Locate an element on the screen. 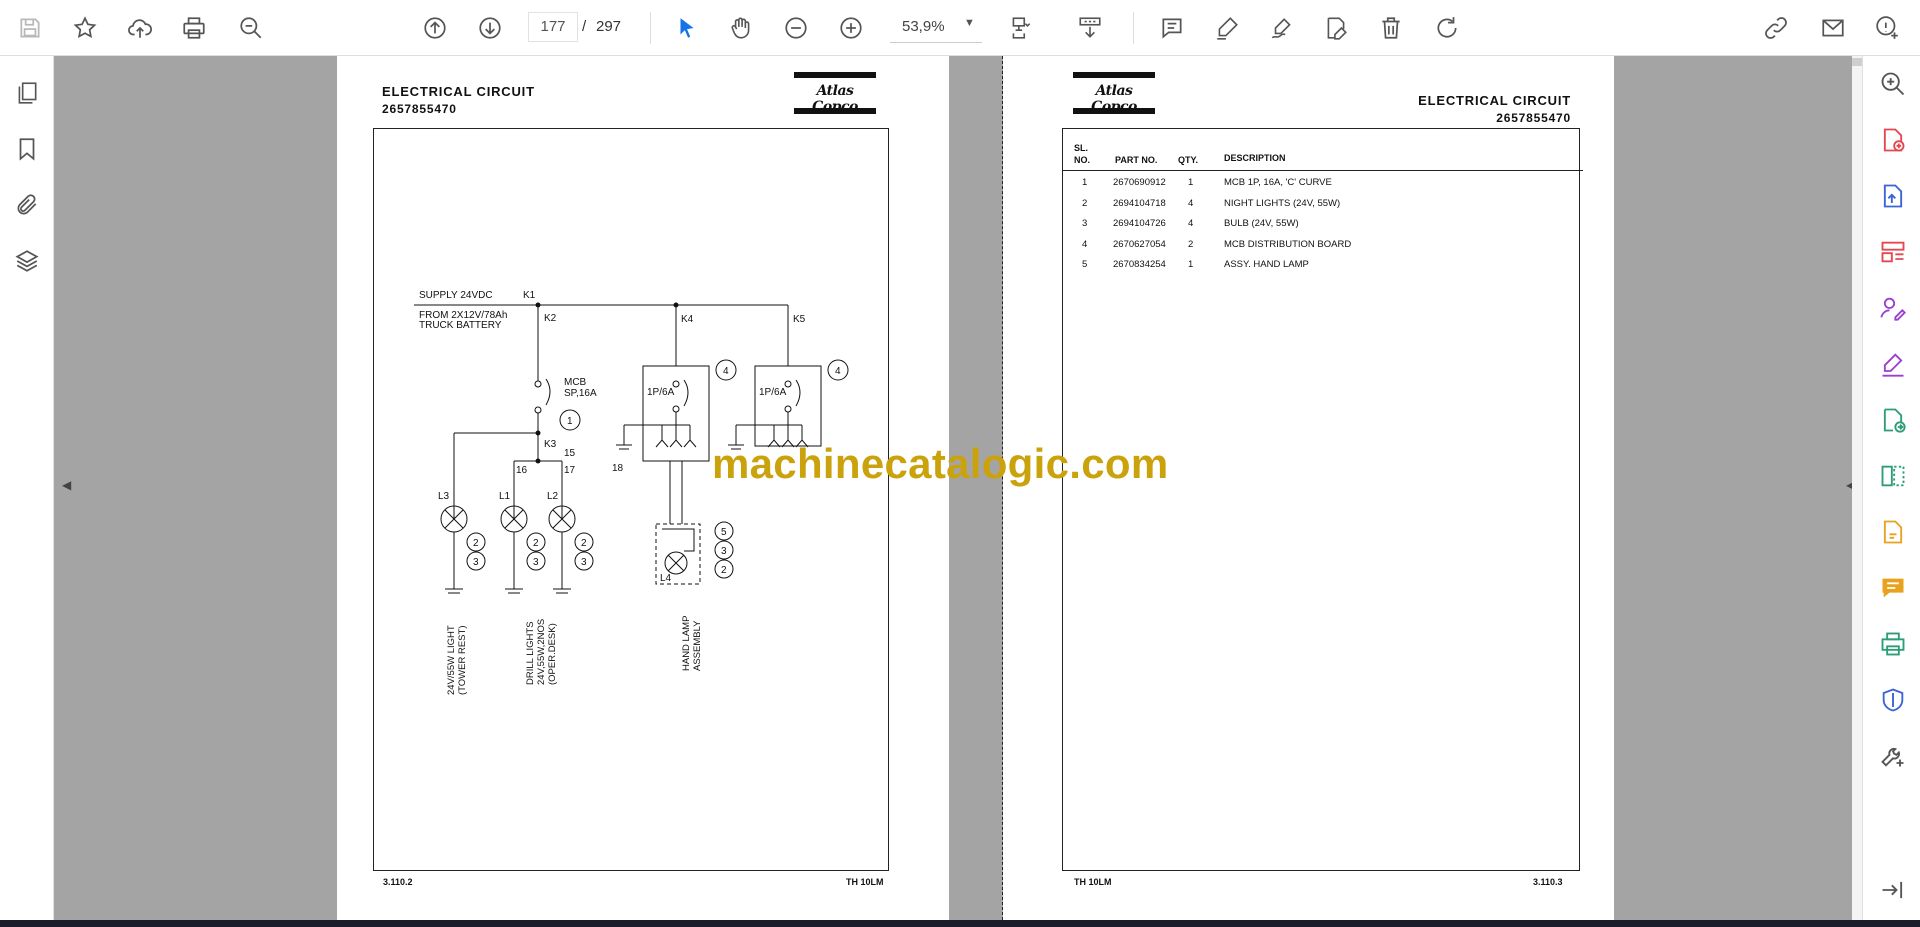  bookmark-star-icon is located at coordinates (85, 28).